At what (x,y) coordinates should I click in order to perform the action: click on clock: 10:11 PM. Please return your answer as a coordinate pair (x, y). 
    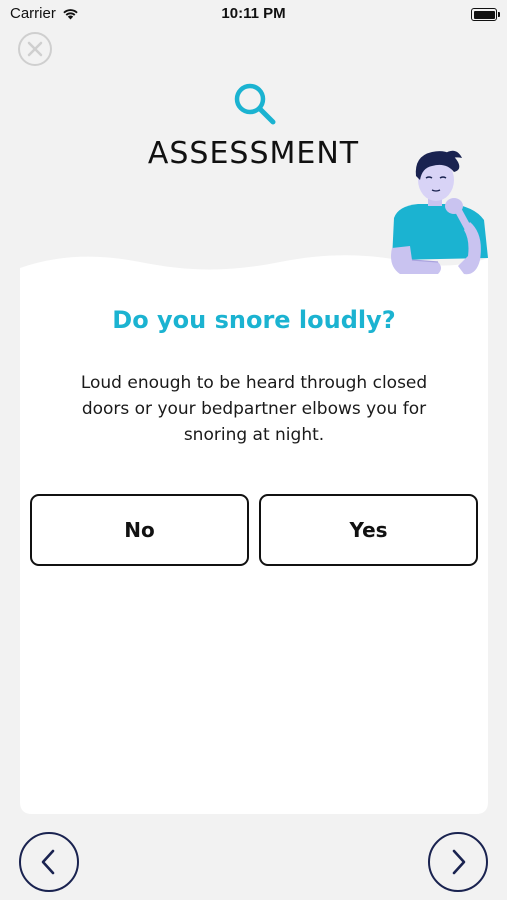
    Looking at the image, I should click on (253, 13).